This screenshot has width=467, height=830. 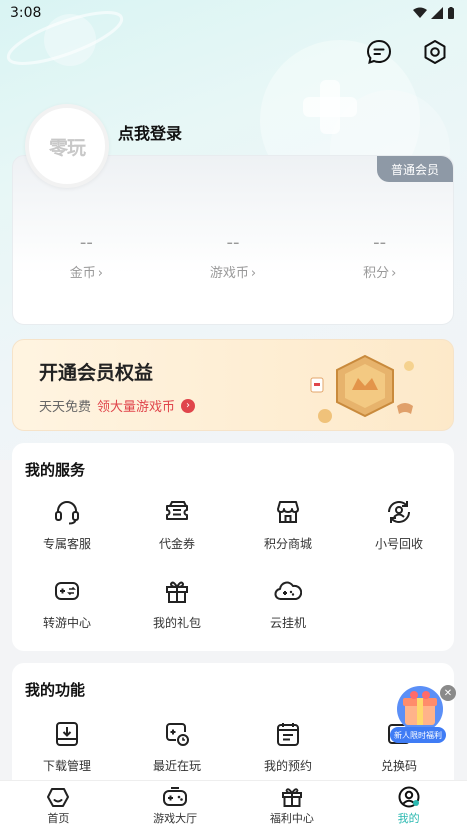 I want to click on close-icon: ✕, so click(x=448, y=693).